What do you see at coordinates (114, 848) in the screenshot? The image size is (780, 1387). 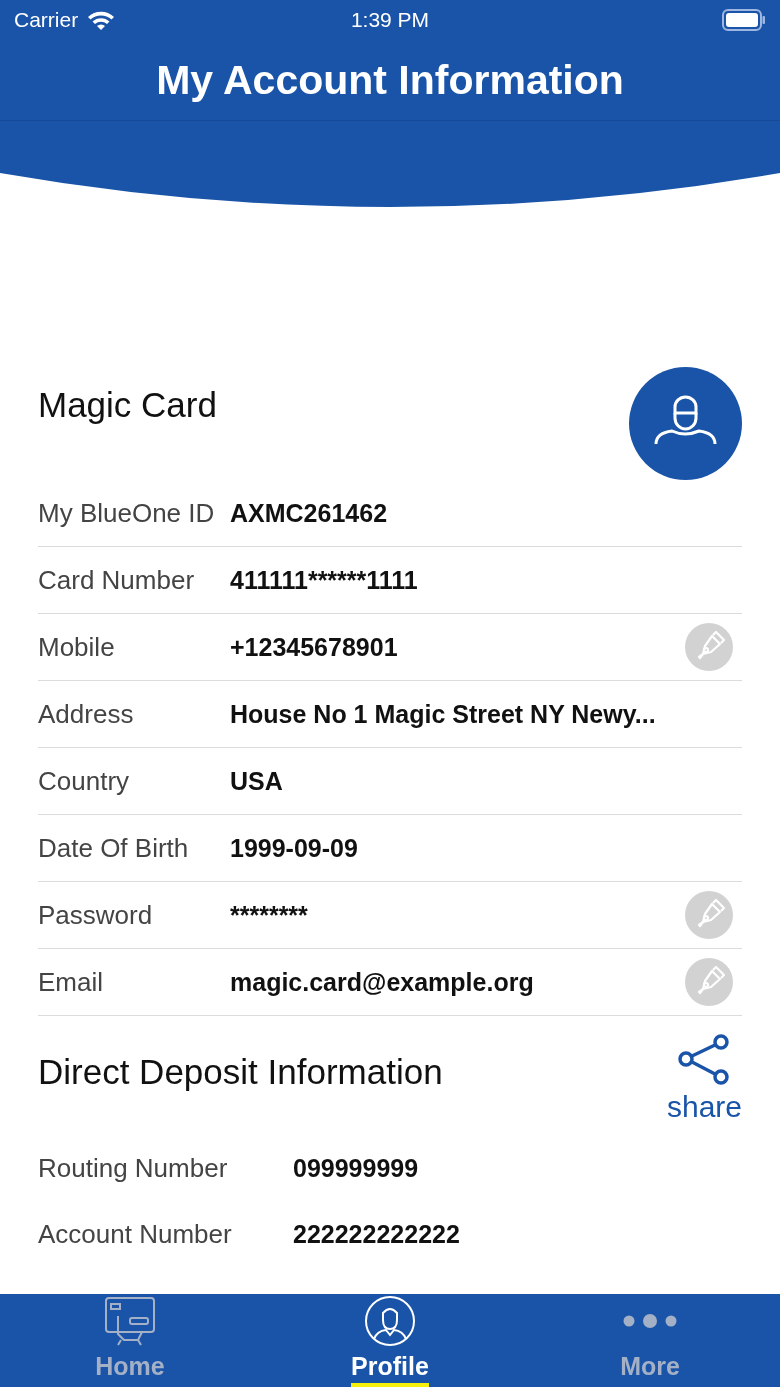 I see `field-label: Date Of Birth` at bounding box center [114, 848].